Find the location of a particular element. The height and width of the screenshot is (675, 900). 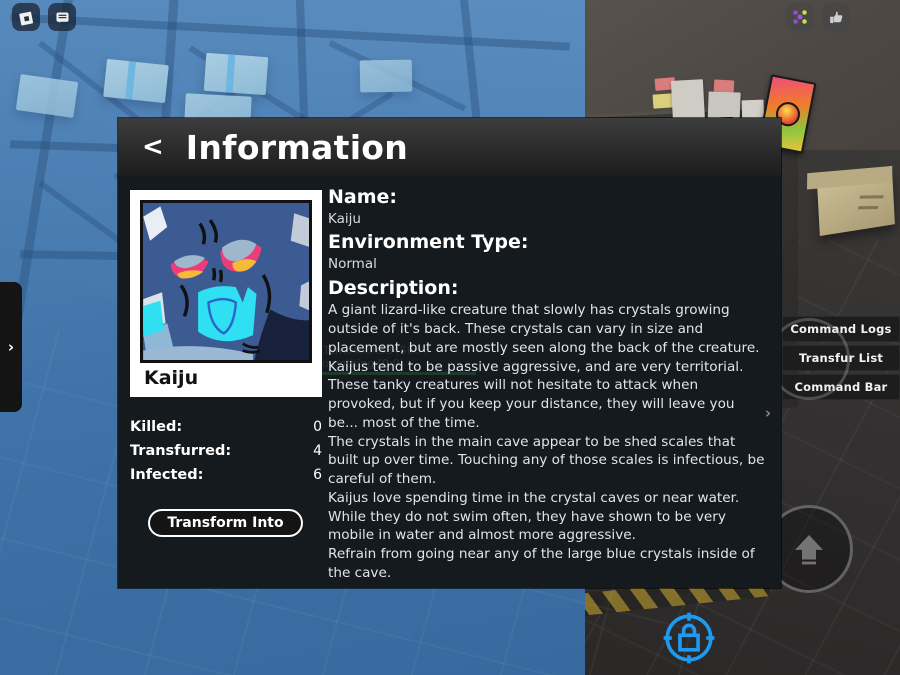

back-button: < is located at coordinates (153, 147).